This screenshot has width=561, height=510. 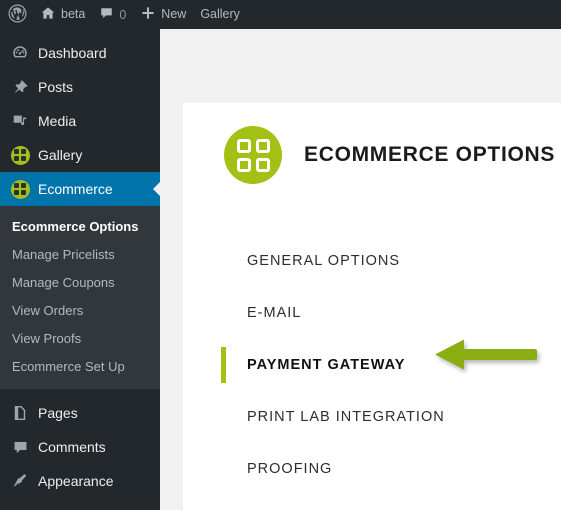 What do you see at coordinates (76, 481) in the screenshot?
I see `sidebar-item-label: Appearance` at bounding box center [76, 481].